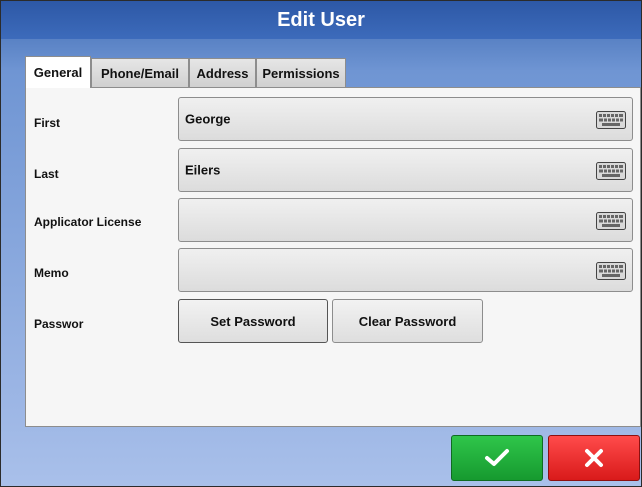 Image resolution: width=642 pixels, height=487 pixels. I want to click on last-field: Eilers, so click(405, 170).